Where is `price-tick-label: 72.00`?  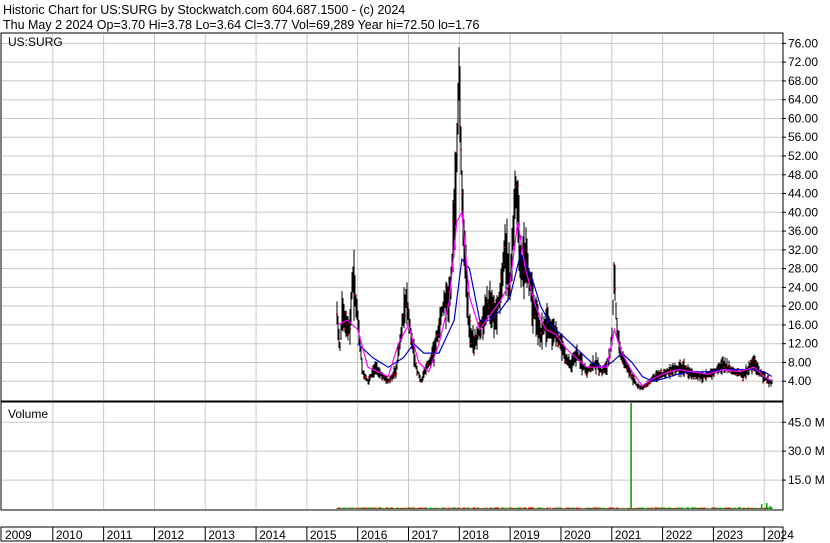 price-tick-label: 72.00 is located at coordinates (803, 62).